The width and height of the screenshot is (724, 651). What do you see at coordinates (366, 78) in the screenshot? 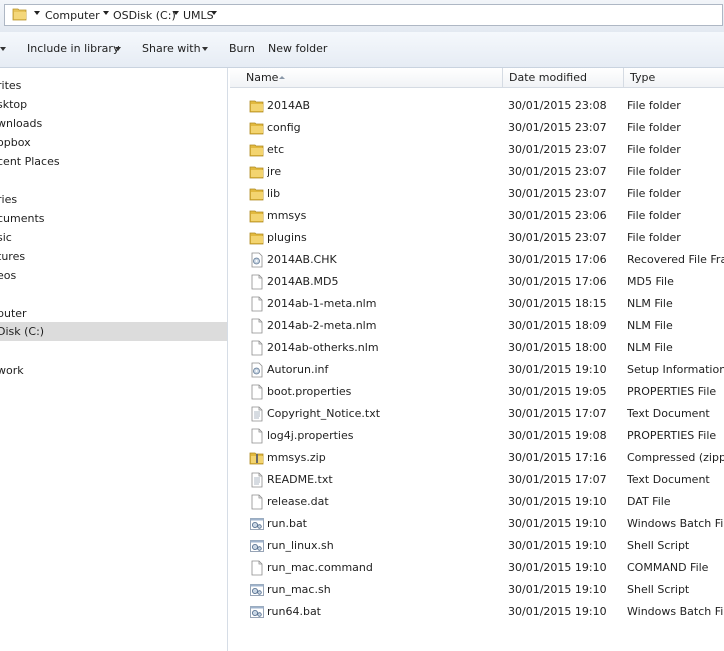
I see `column-header-name: Name` at bounding box center [366, 78].